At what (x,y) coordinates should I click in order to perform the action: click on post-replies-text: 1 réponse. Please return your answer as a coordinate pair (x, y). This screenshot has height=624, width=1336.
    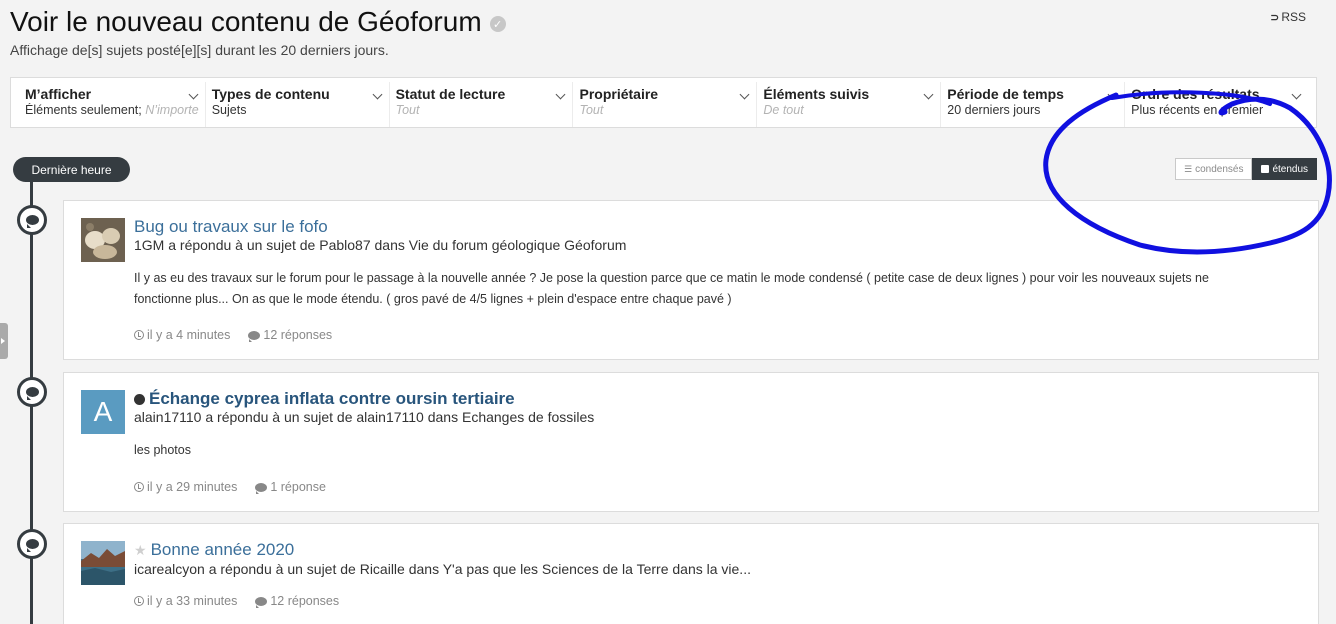
    Looking at the image, I should click on (298, 487).